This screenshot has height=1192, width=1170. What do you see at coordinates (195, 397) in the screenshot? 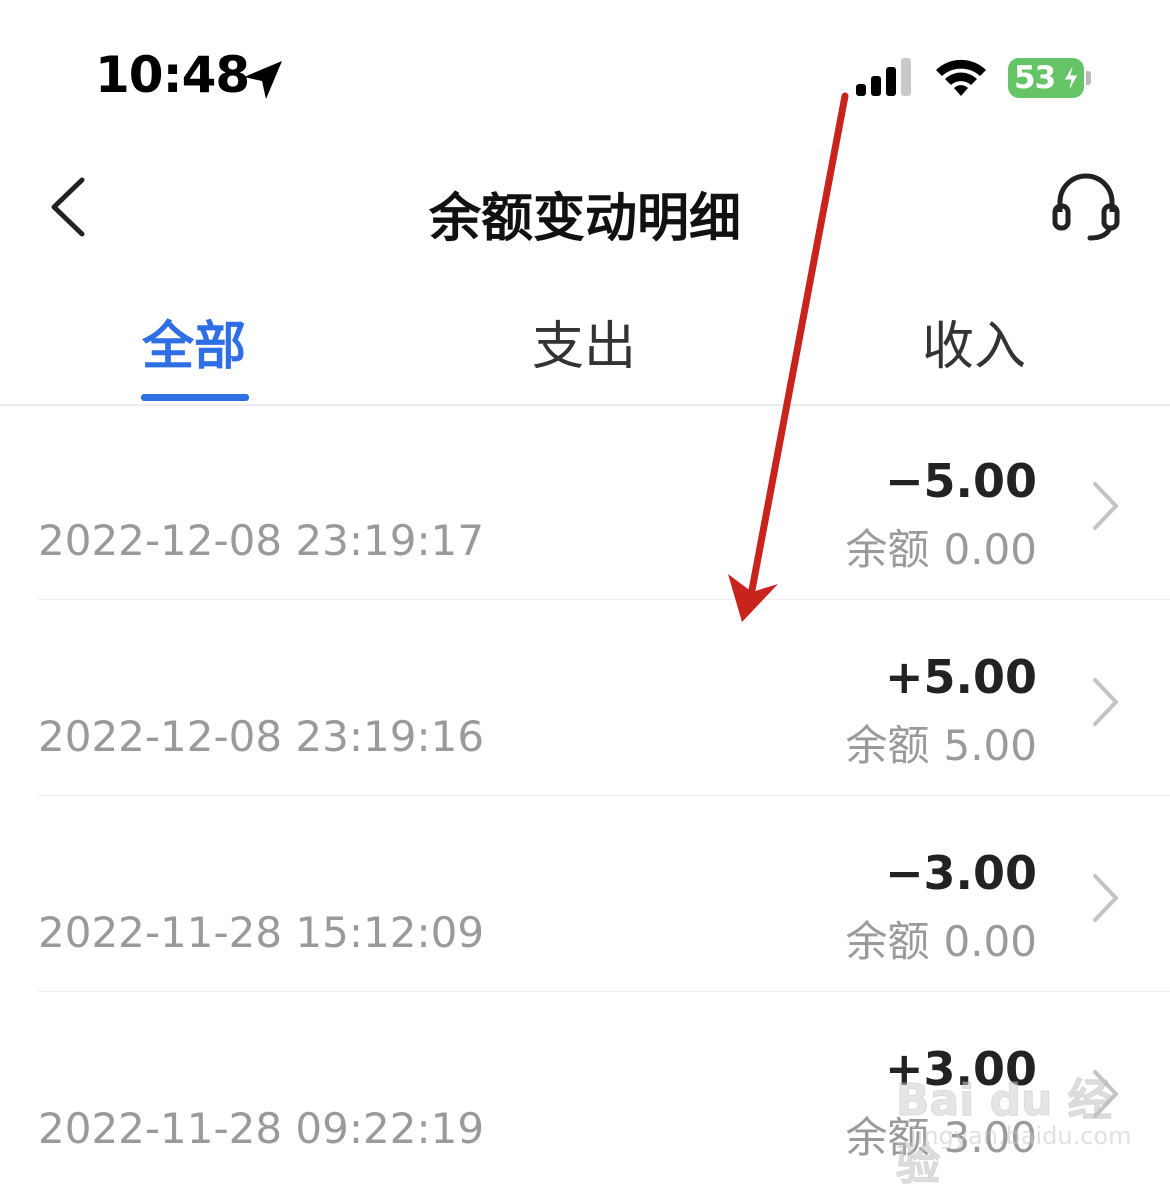
I see `active-tab-indicator` at bounding box center [195, 397].